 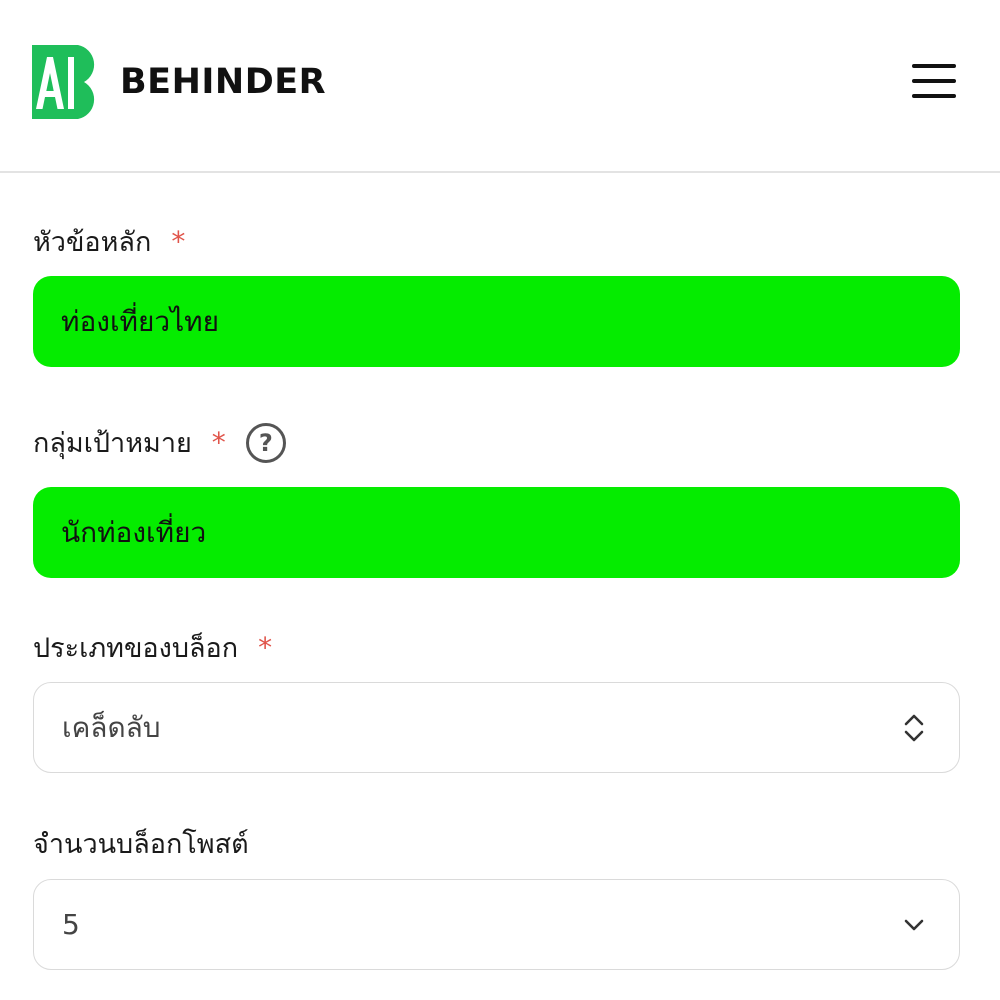 What do you see at coordinates (496, 532) in the screenshot?
I see `audience-input: นักท่องเที่ยว` at bounding box center [496, 532].